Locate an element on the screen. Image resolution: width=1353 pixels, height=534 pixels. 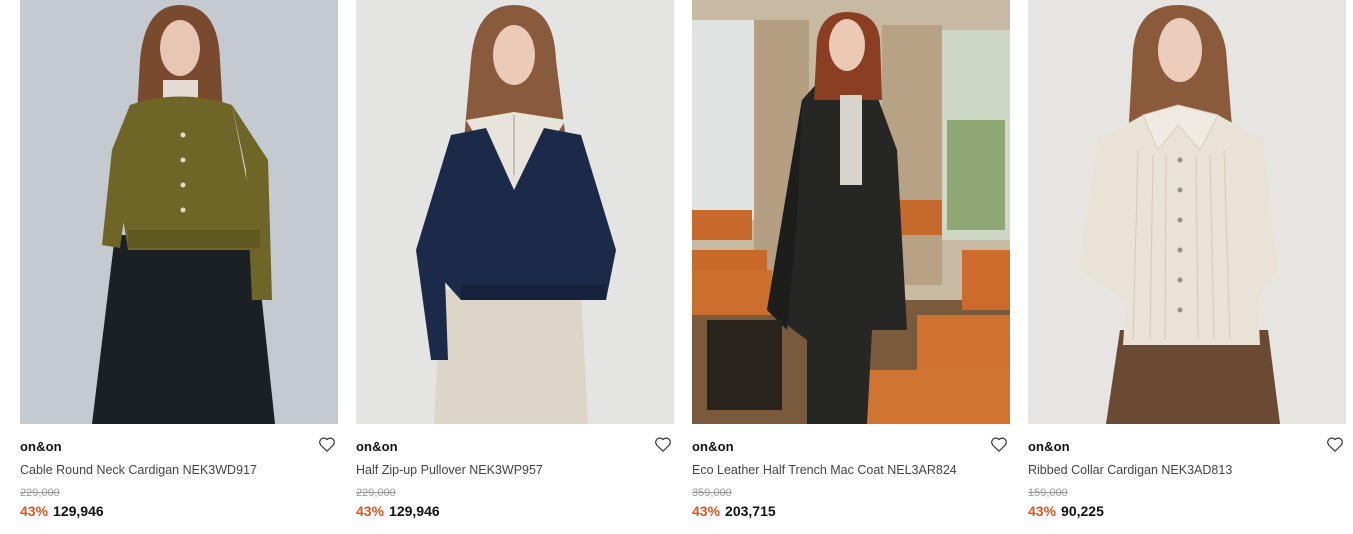
product-name: Half Zip-up Pullover NEK3WP957 is located at coordinates (449, 470).